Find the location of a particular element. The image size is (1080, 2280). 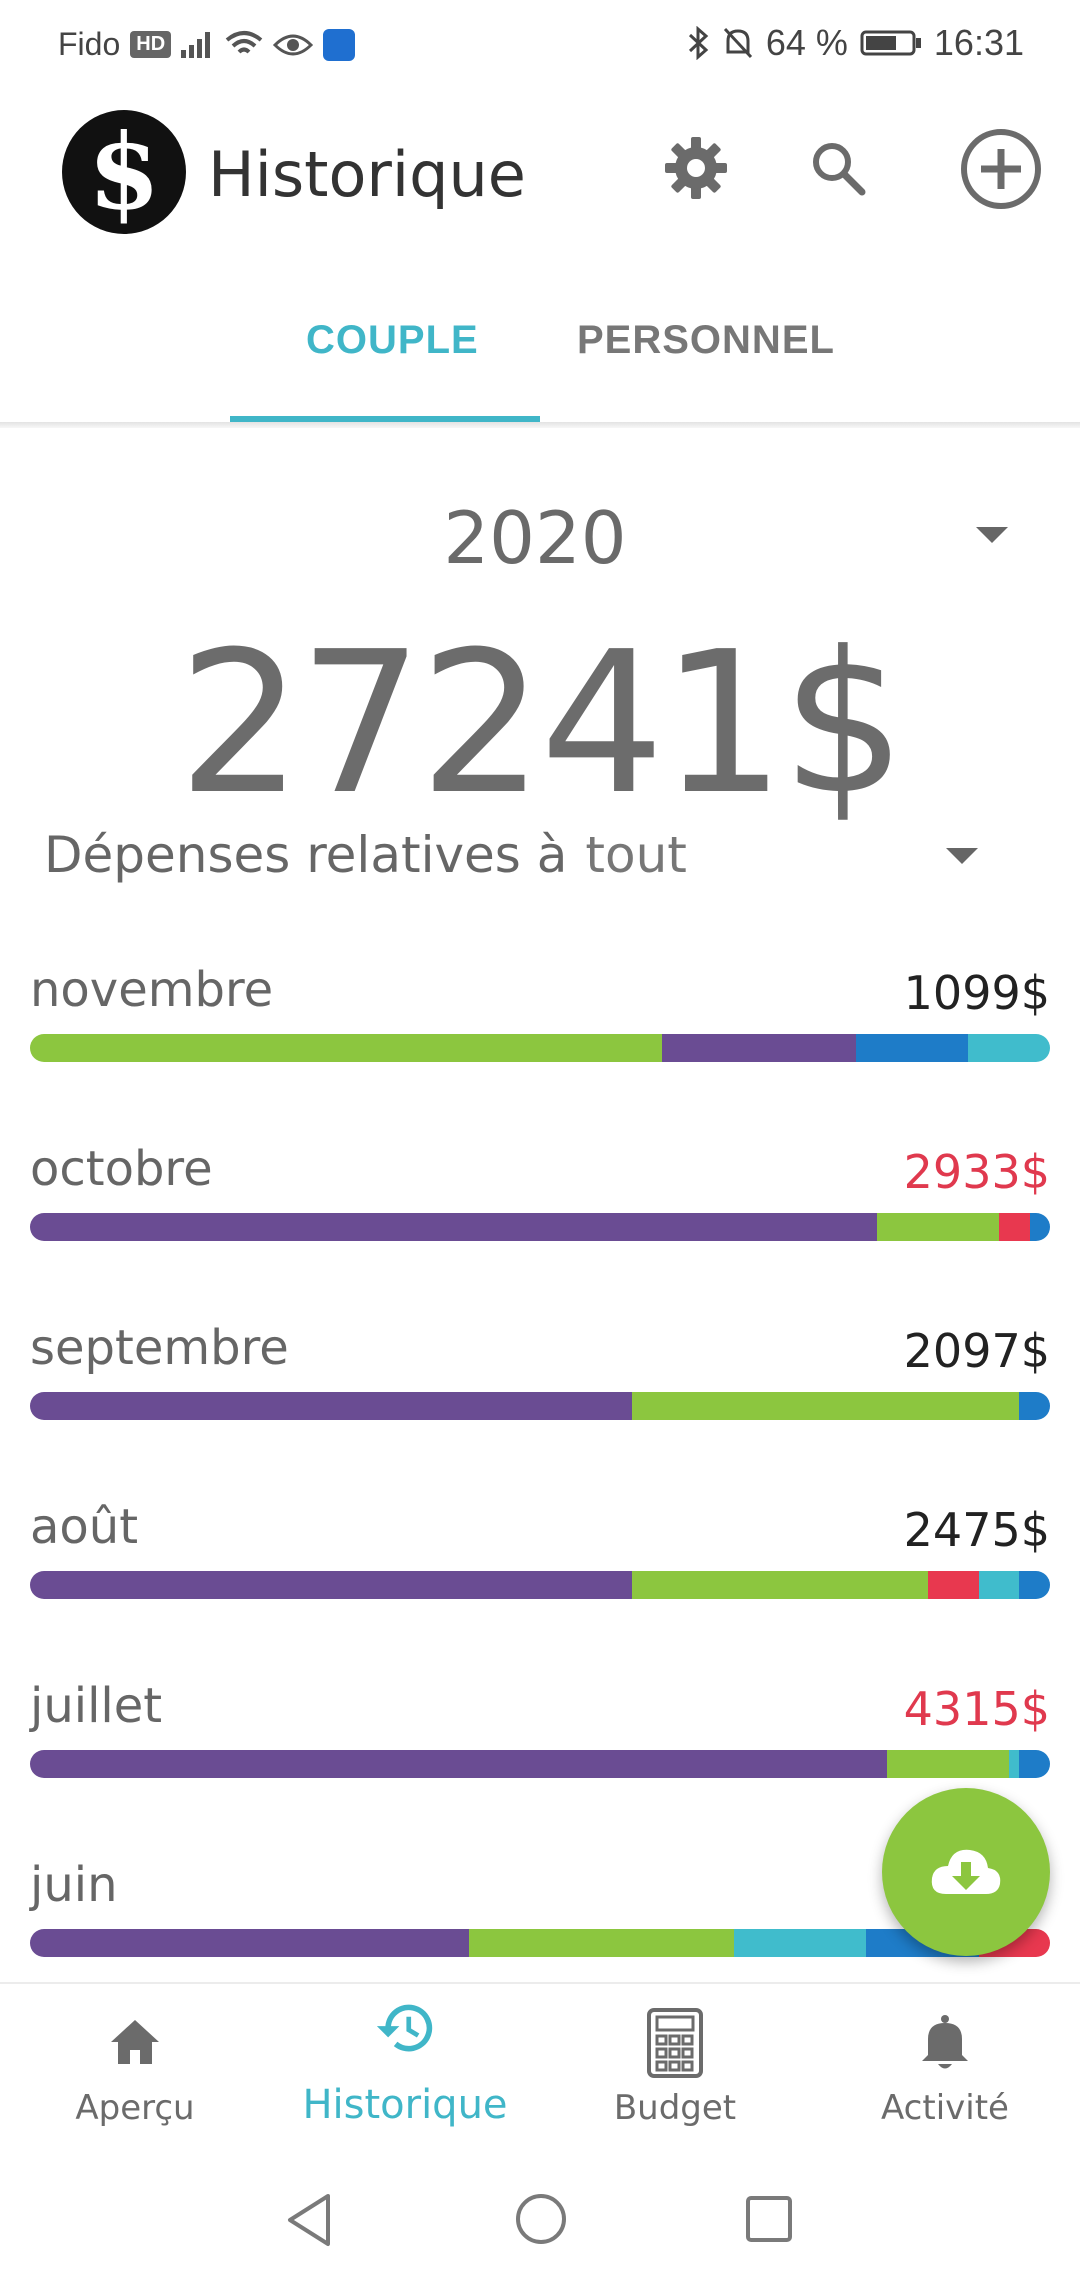

nav-historique: Historique is located at coordinates (405, 2076).